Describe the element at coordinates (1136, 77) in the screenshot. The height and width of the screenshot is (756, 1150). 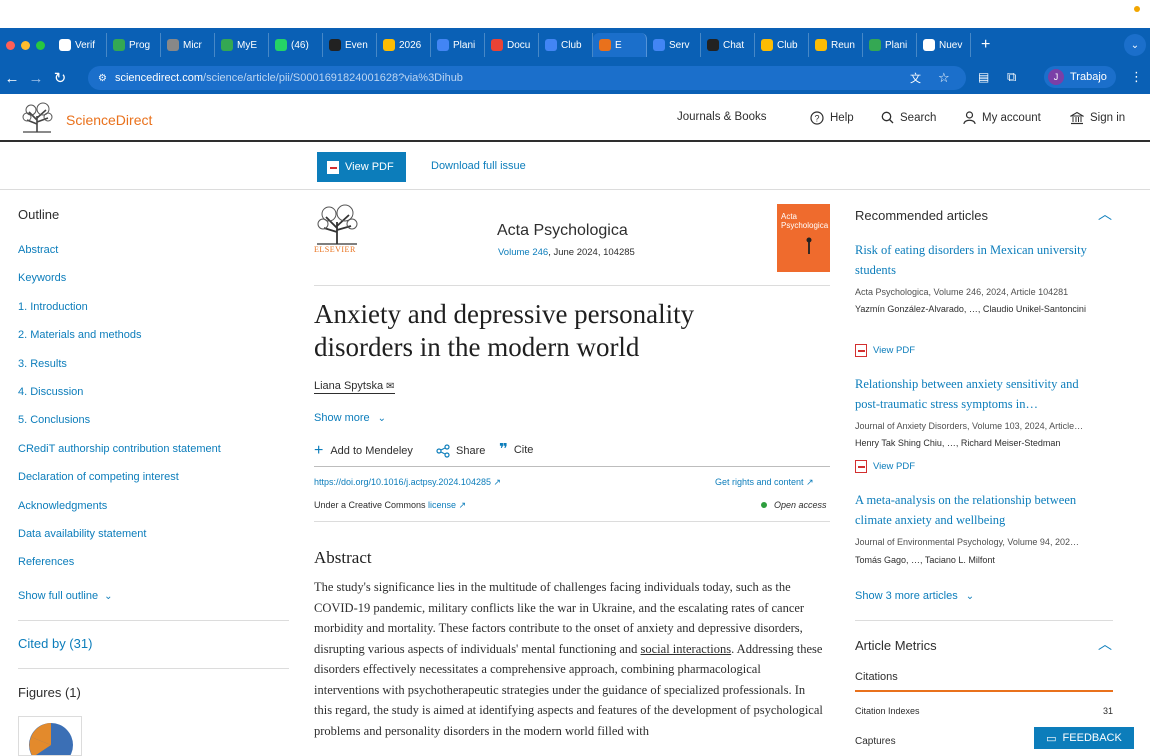
I see `menu-icon: ⋮` at that location.